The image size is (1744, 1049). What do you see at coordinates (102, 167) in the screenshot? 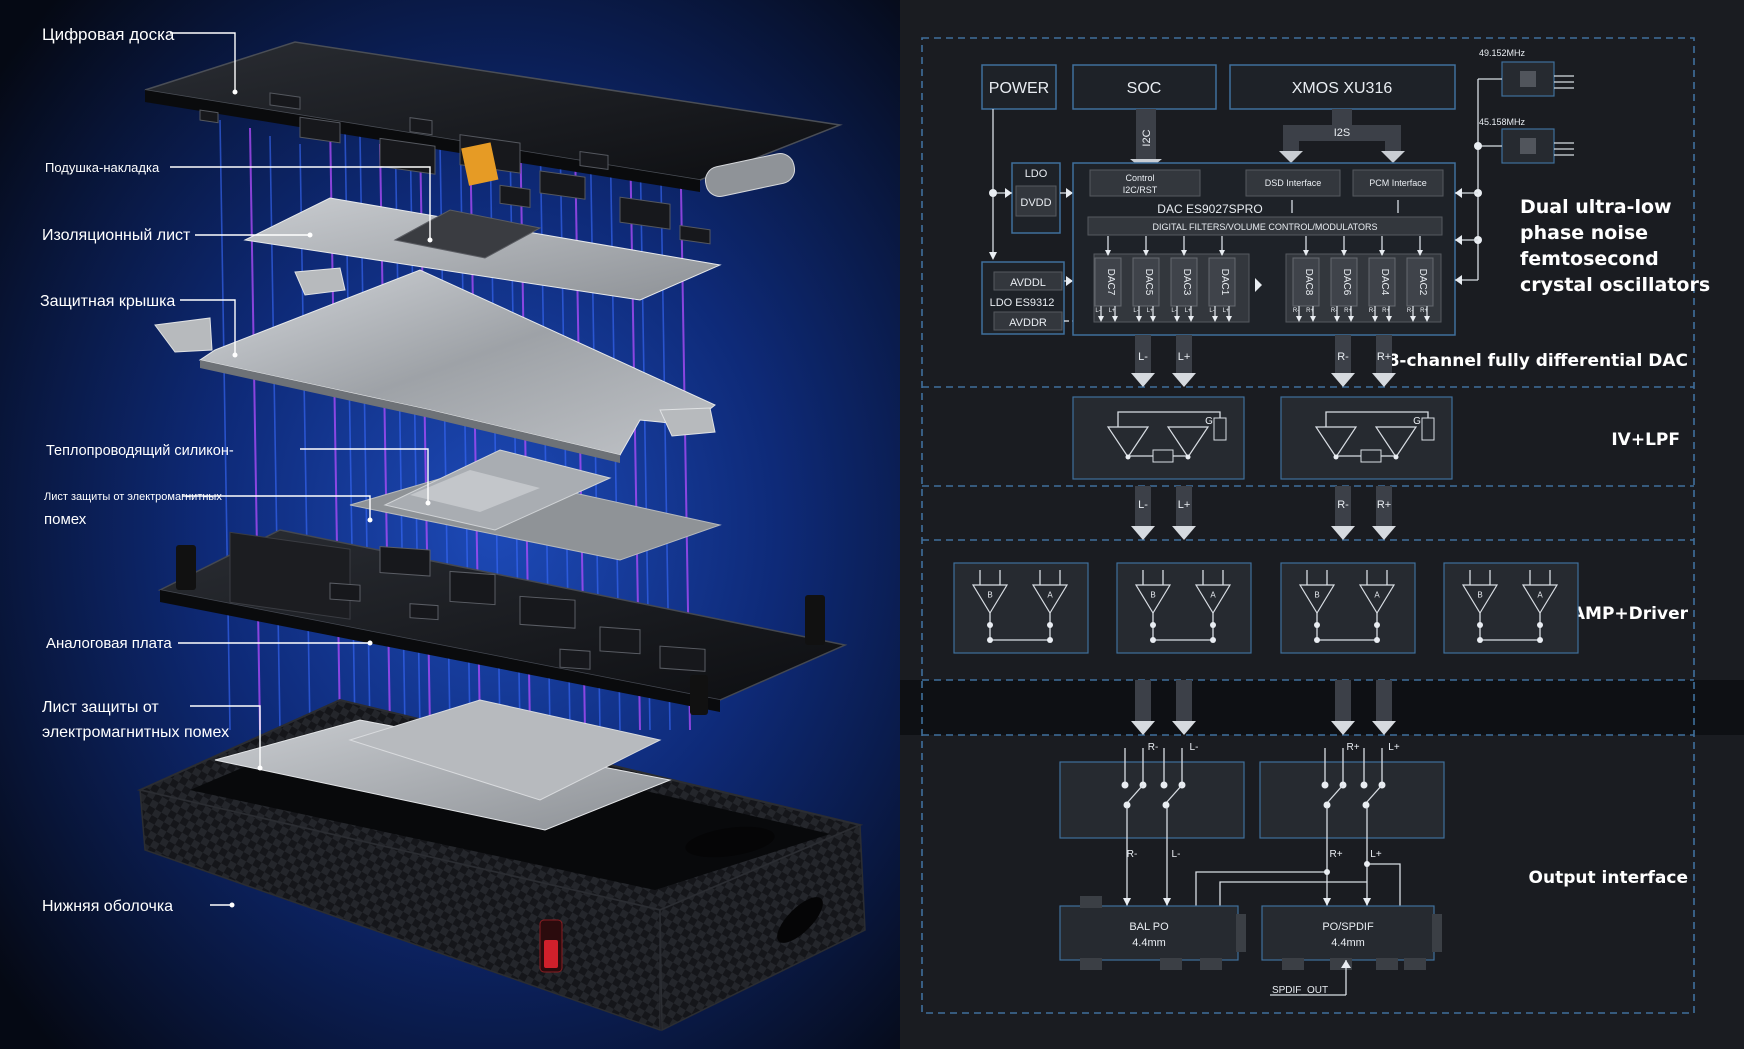
I see `component-label: Подушка-накладка` at bounding box center [102, 167].